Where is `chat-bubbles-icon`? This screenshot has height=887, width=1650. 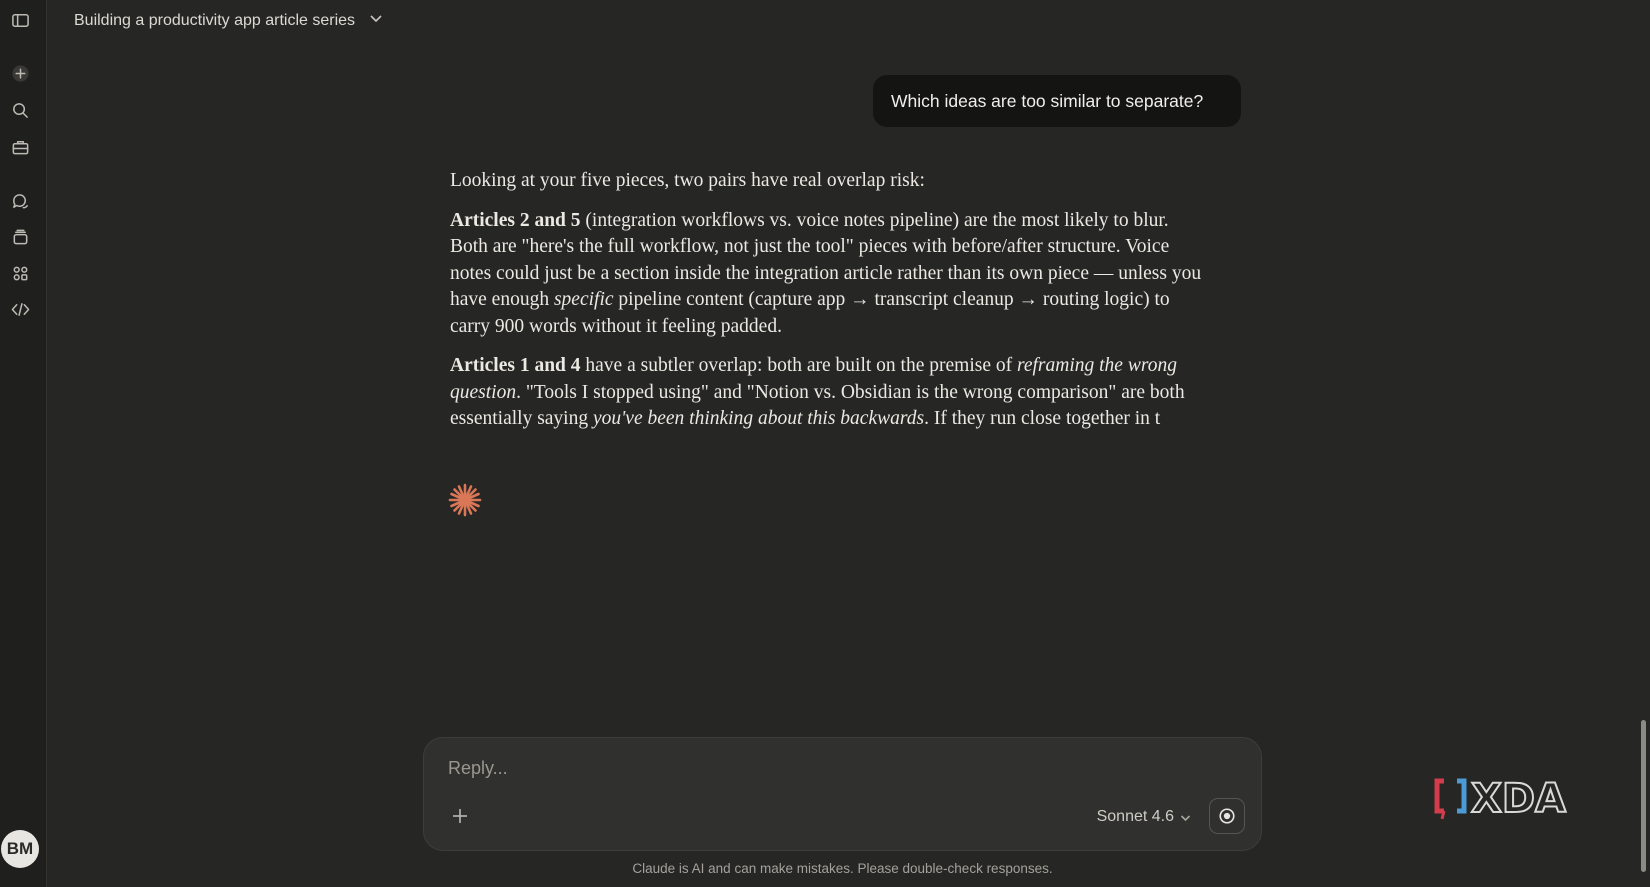
chat-bubbles-icon is located at coordinates (20, 200).